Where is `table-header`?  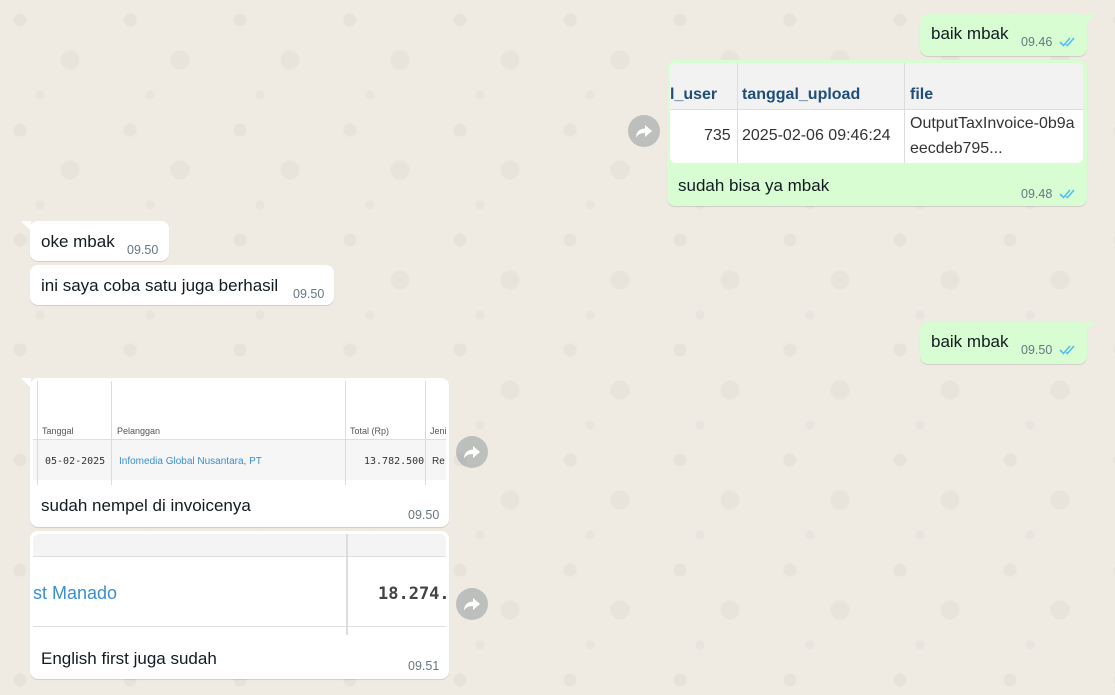
table-header is located at coordinates (876, 86).